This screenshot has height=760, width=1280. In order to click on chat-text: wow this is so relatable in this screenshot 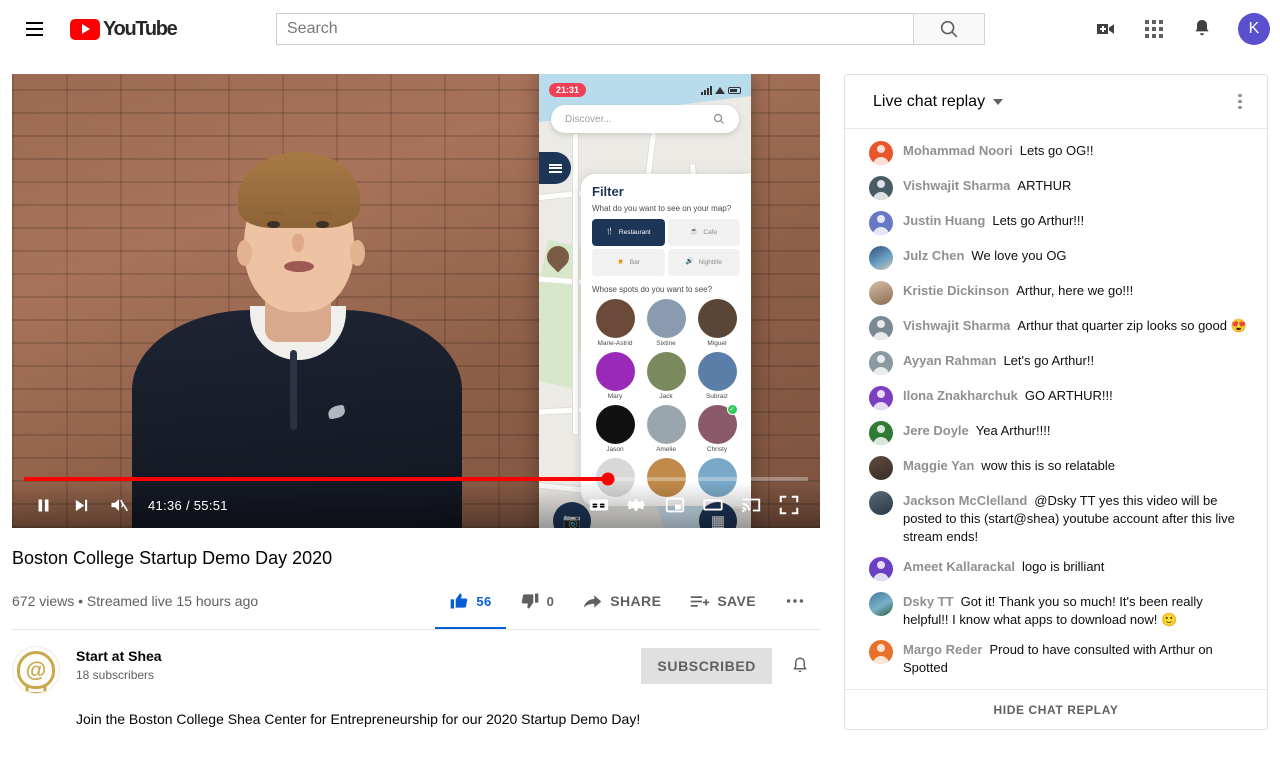, I will do `click(1048, 465)`.